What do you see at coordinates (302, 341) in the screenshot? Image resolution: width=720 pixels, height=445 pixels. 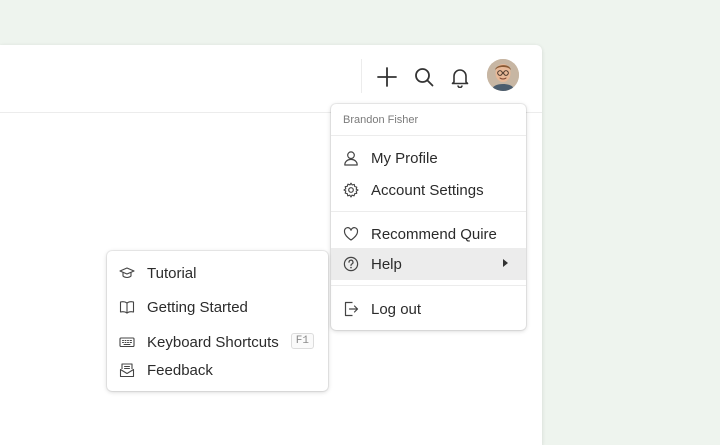 I see `shortcut-badge: F1` at bounding box center [302, 341].